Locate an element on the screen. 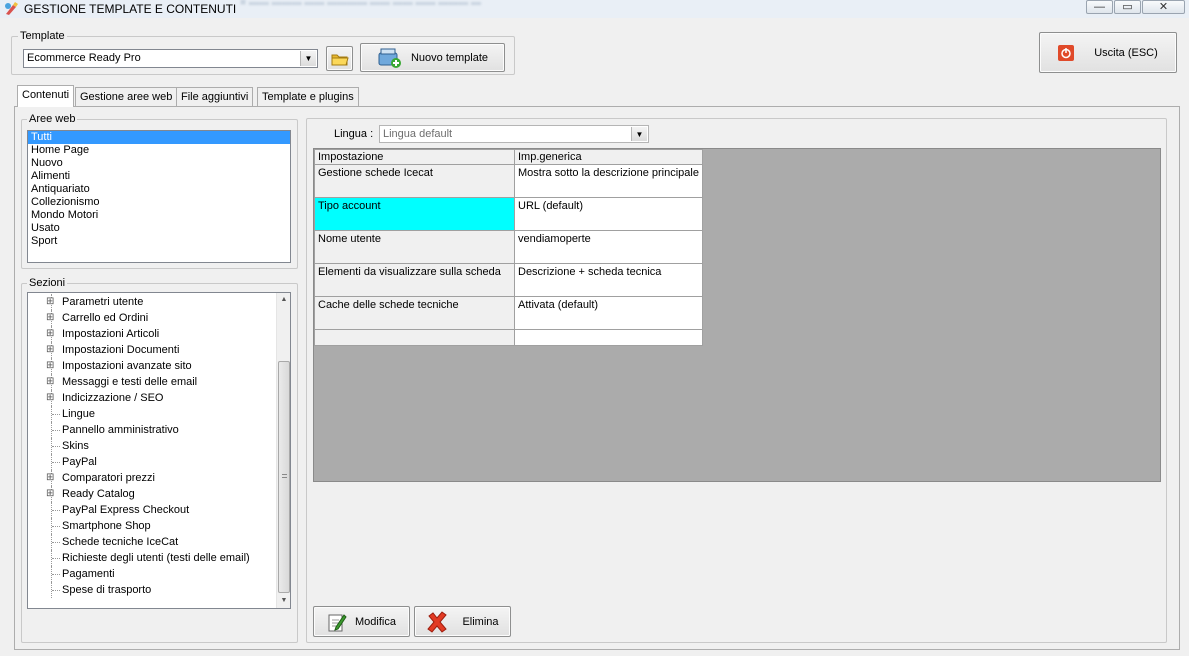 The width and height of the screenshot is (1189, 656). restore-button: ▭ is located at coordinates (1127, 7).